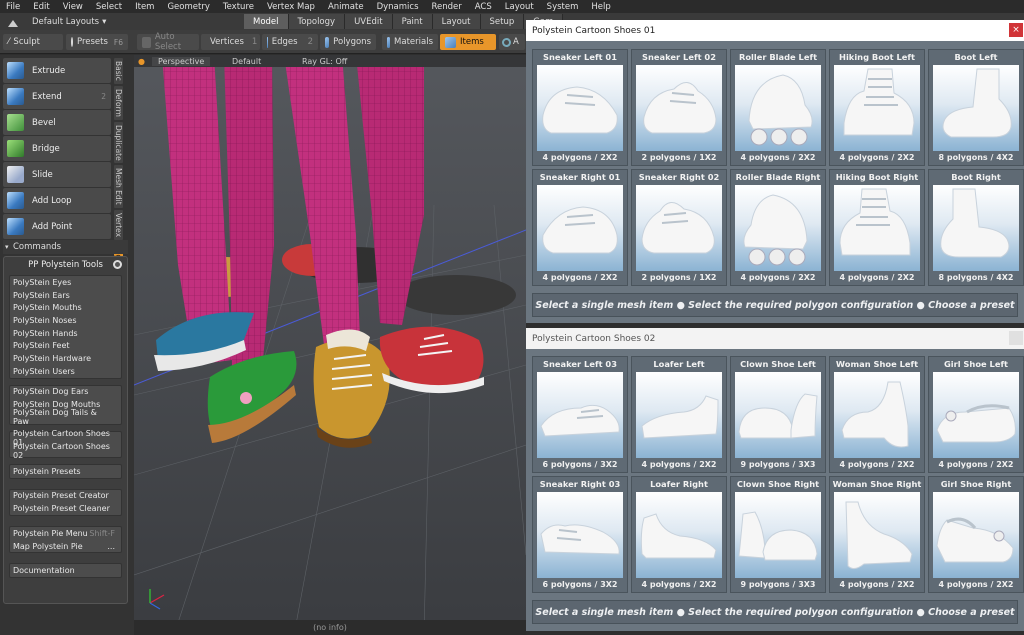 Image resolution: width=1024 pixels, height=635 pixels. I want to click on preset-girl-shoe-left: Girl Shoe Left 4 polygons / 2X2, so click(976, 414).